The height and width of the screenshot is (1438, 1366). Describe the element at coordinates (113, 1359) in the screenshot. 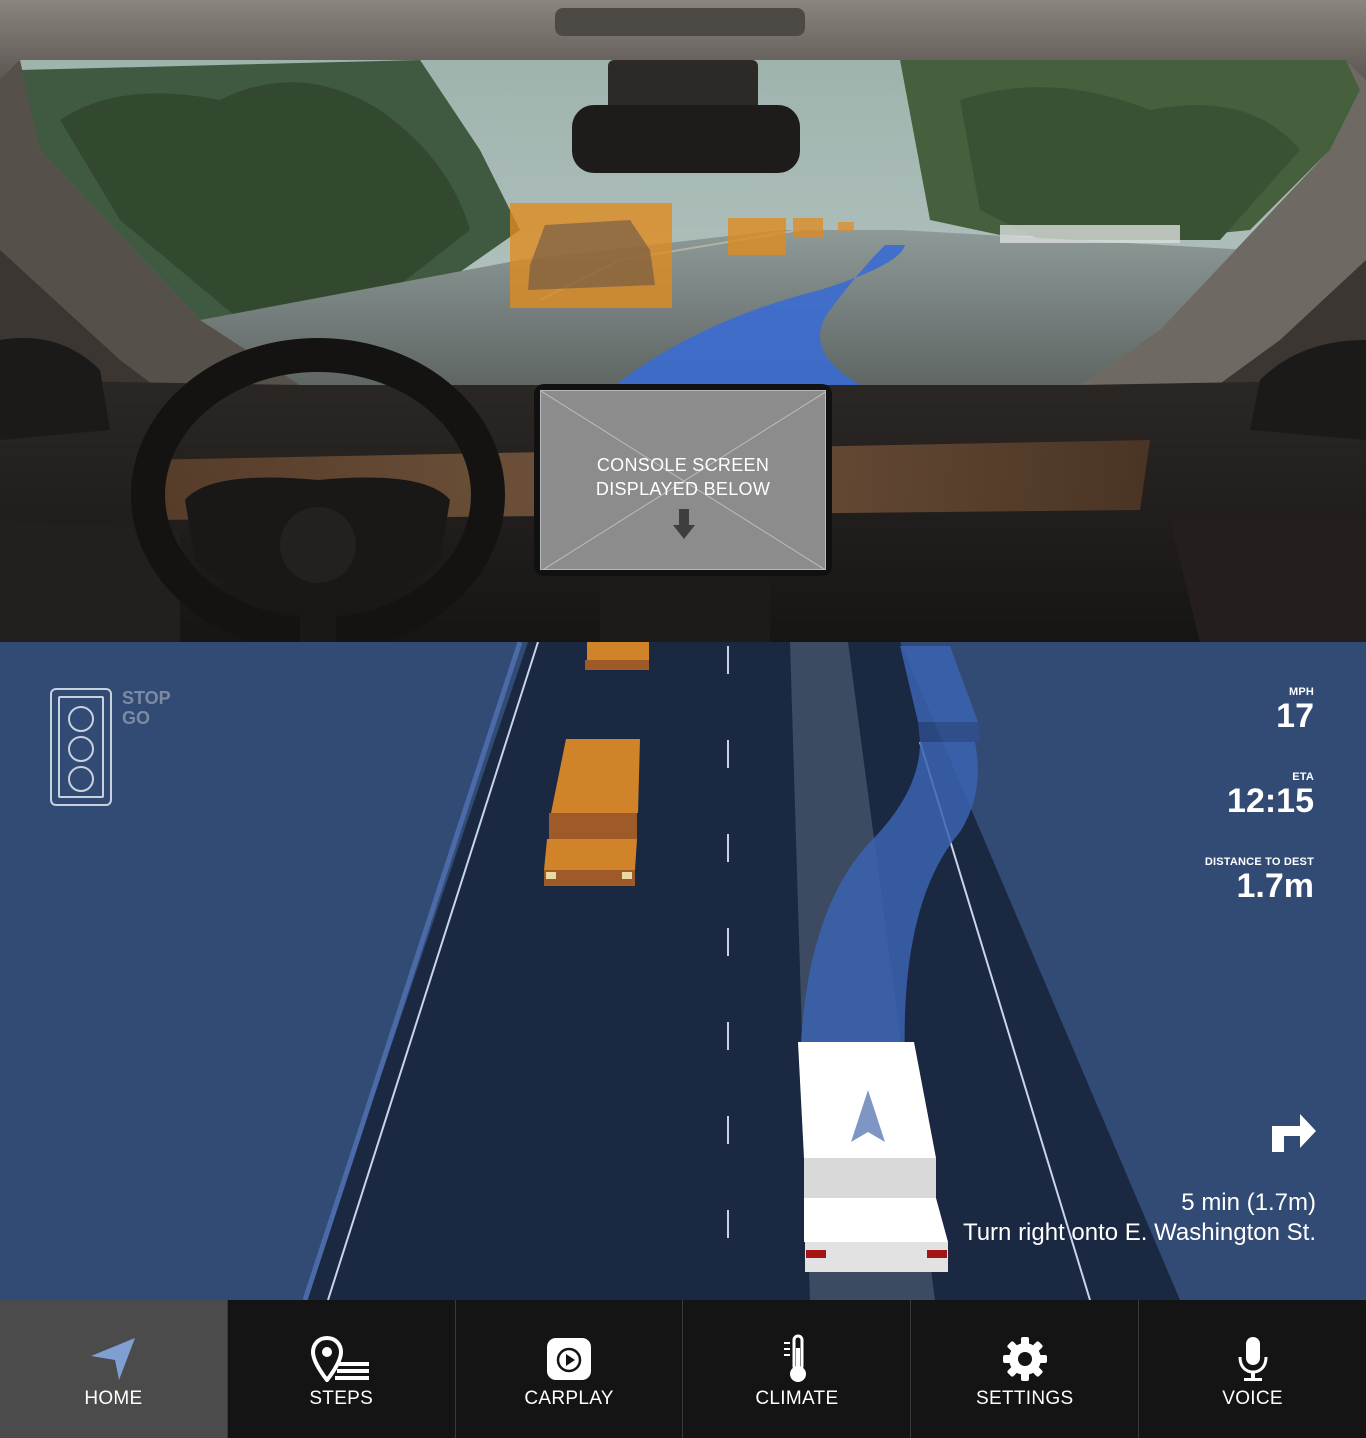

I see `navigation-arrow-icon` at that location.